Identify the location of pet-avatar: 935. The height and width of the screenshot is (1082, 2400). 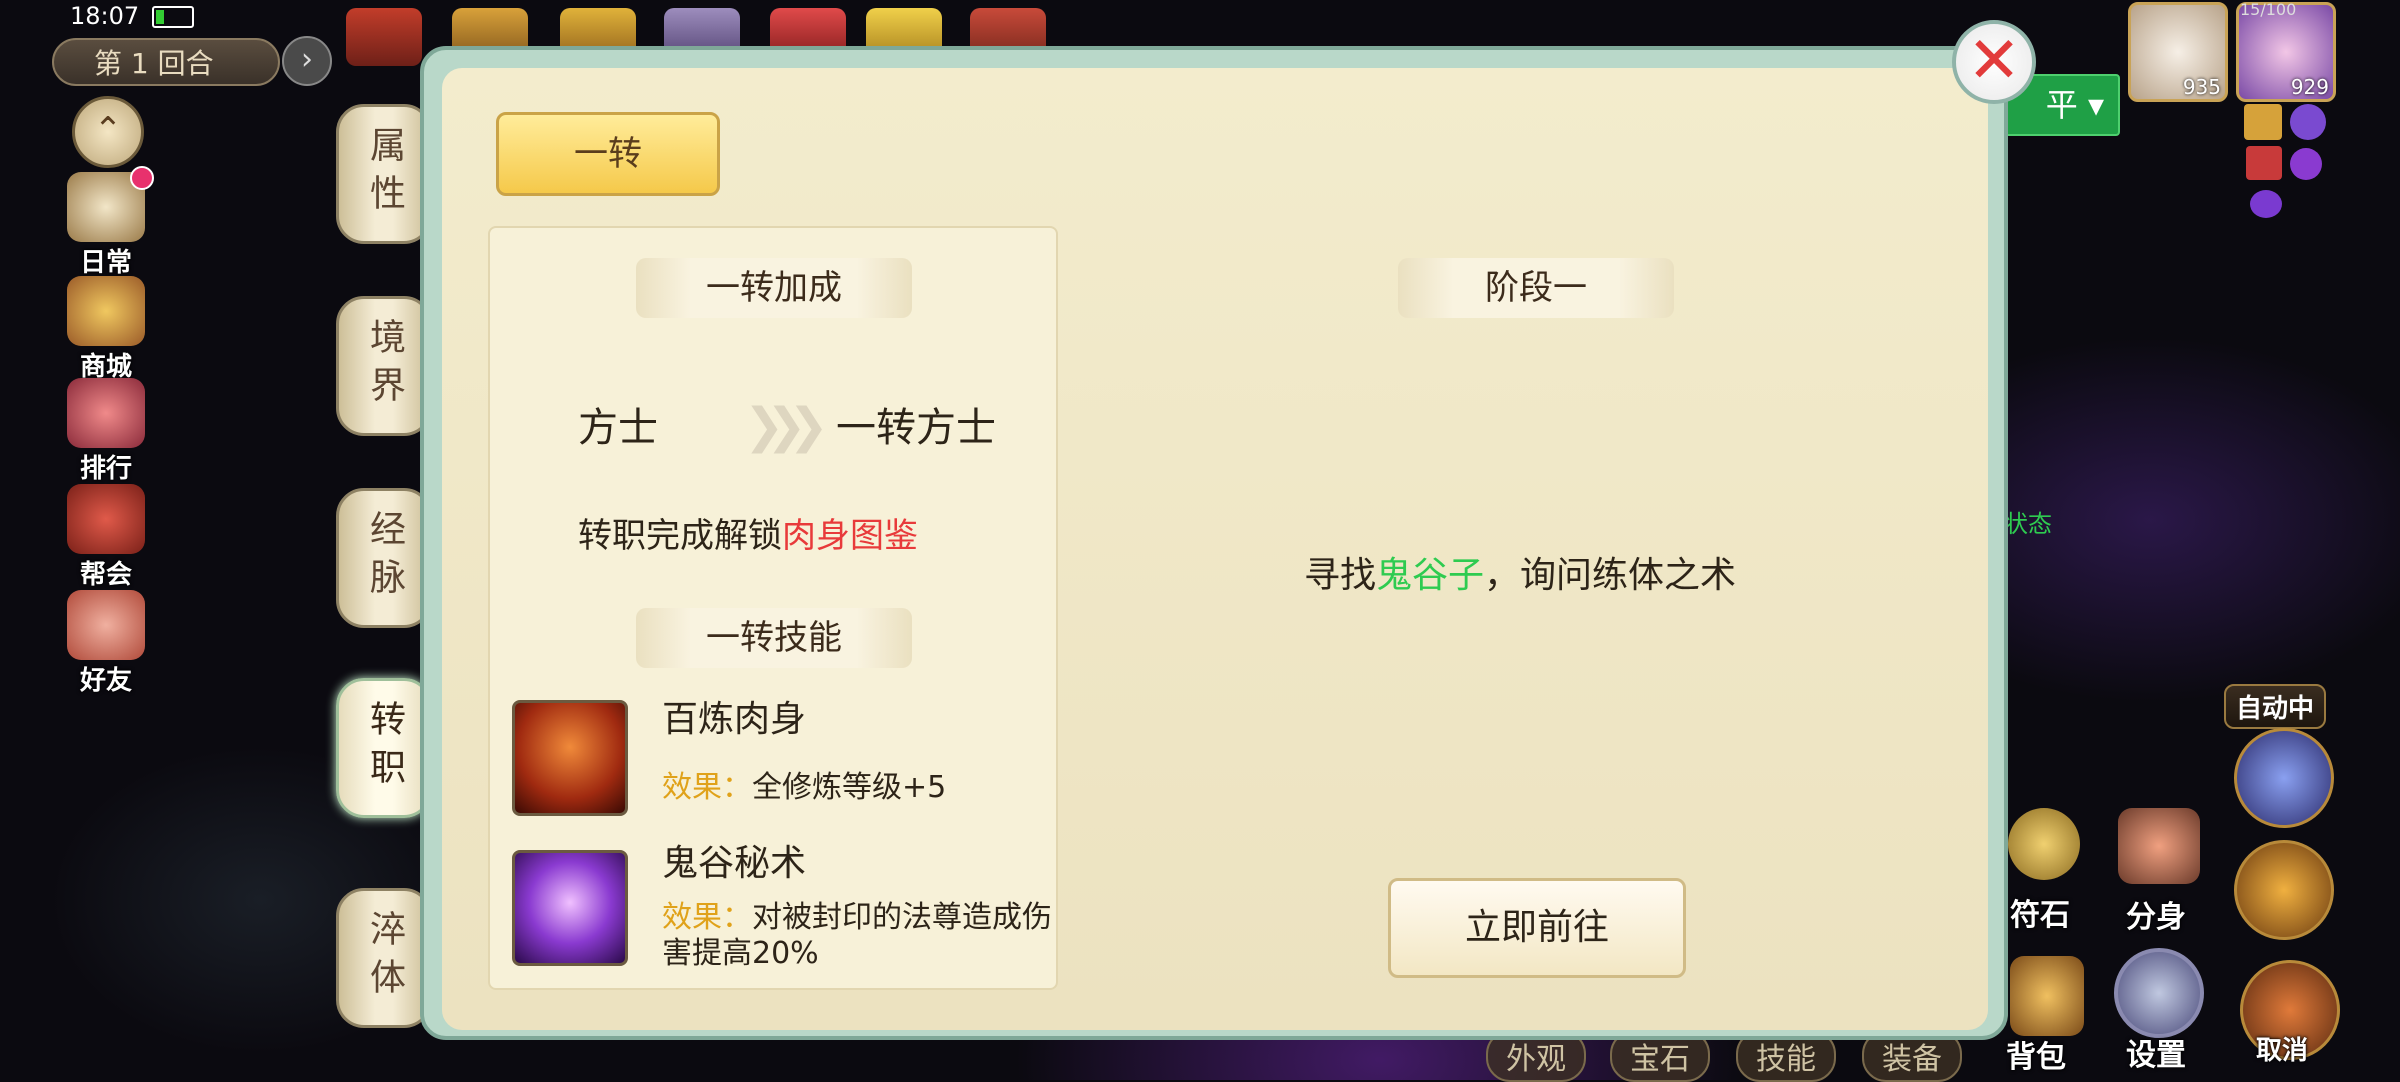
(2178, 52).